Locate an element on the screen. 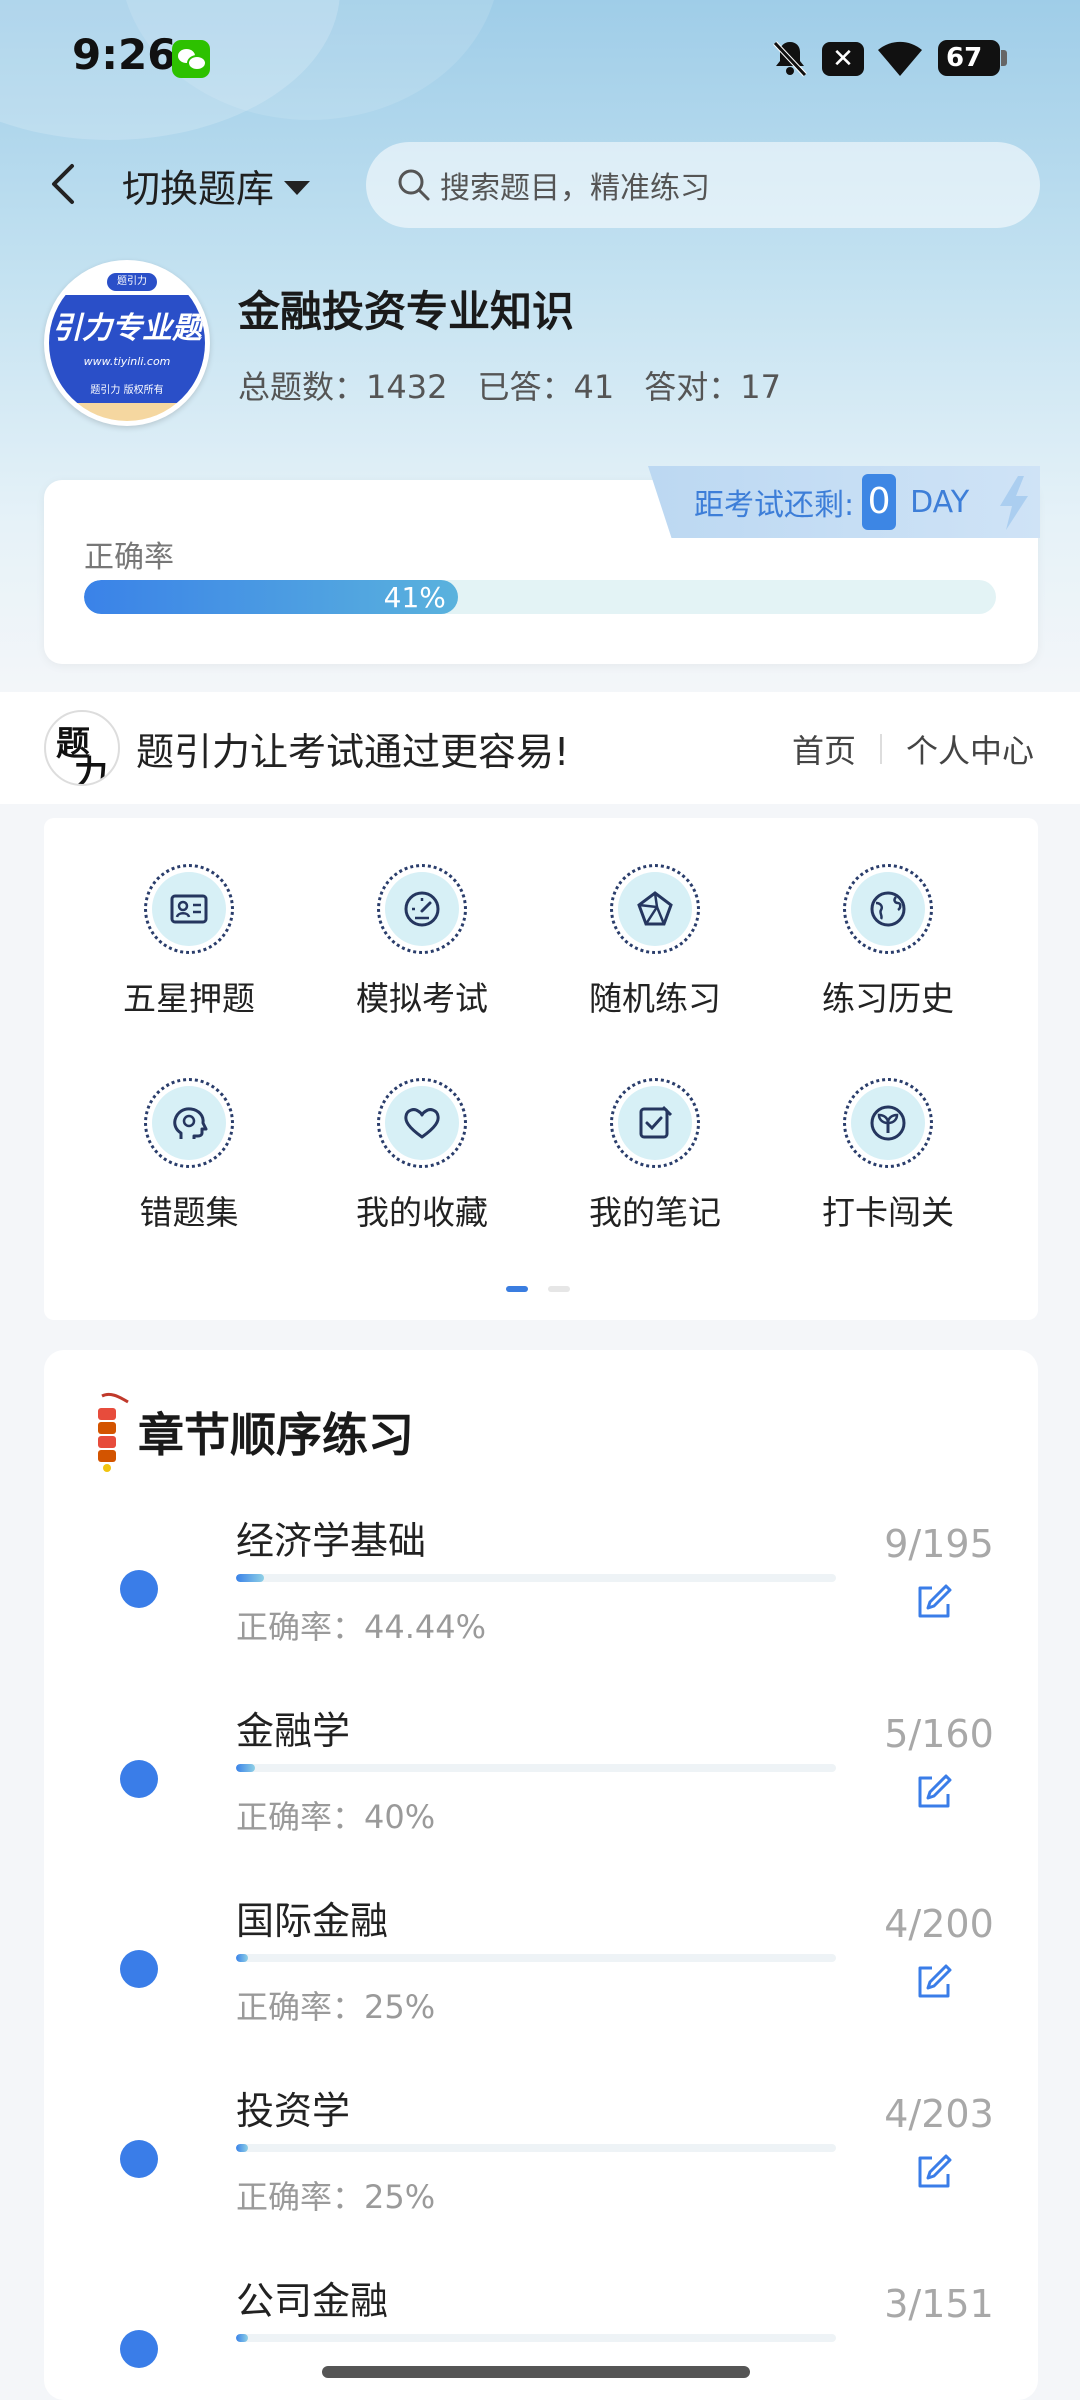  heart-icon is located at coordinates (422, 1123).